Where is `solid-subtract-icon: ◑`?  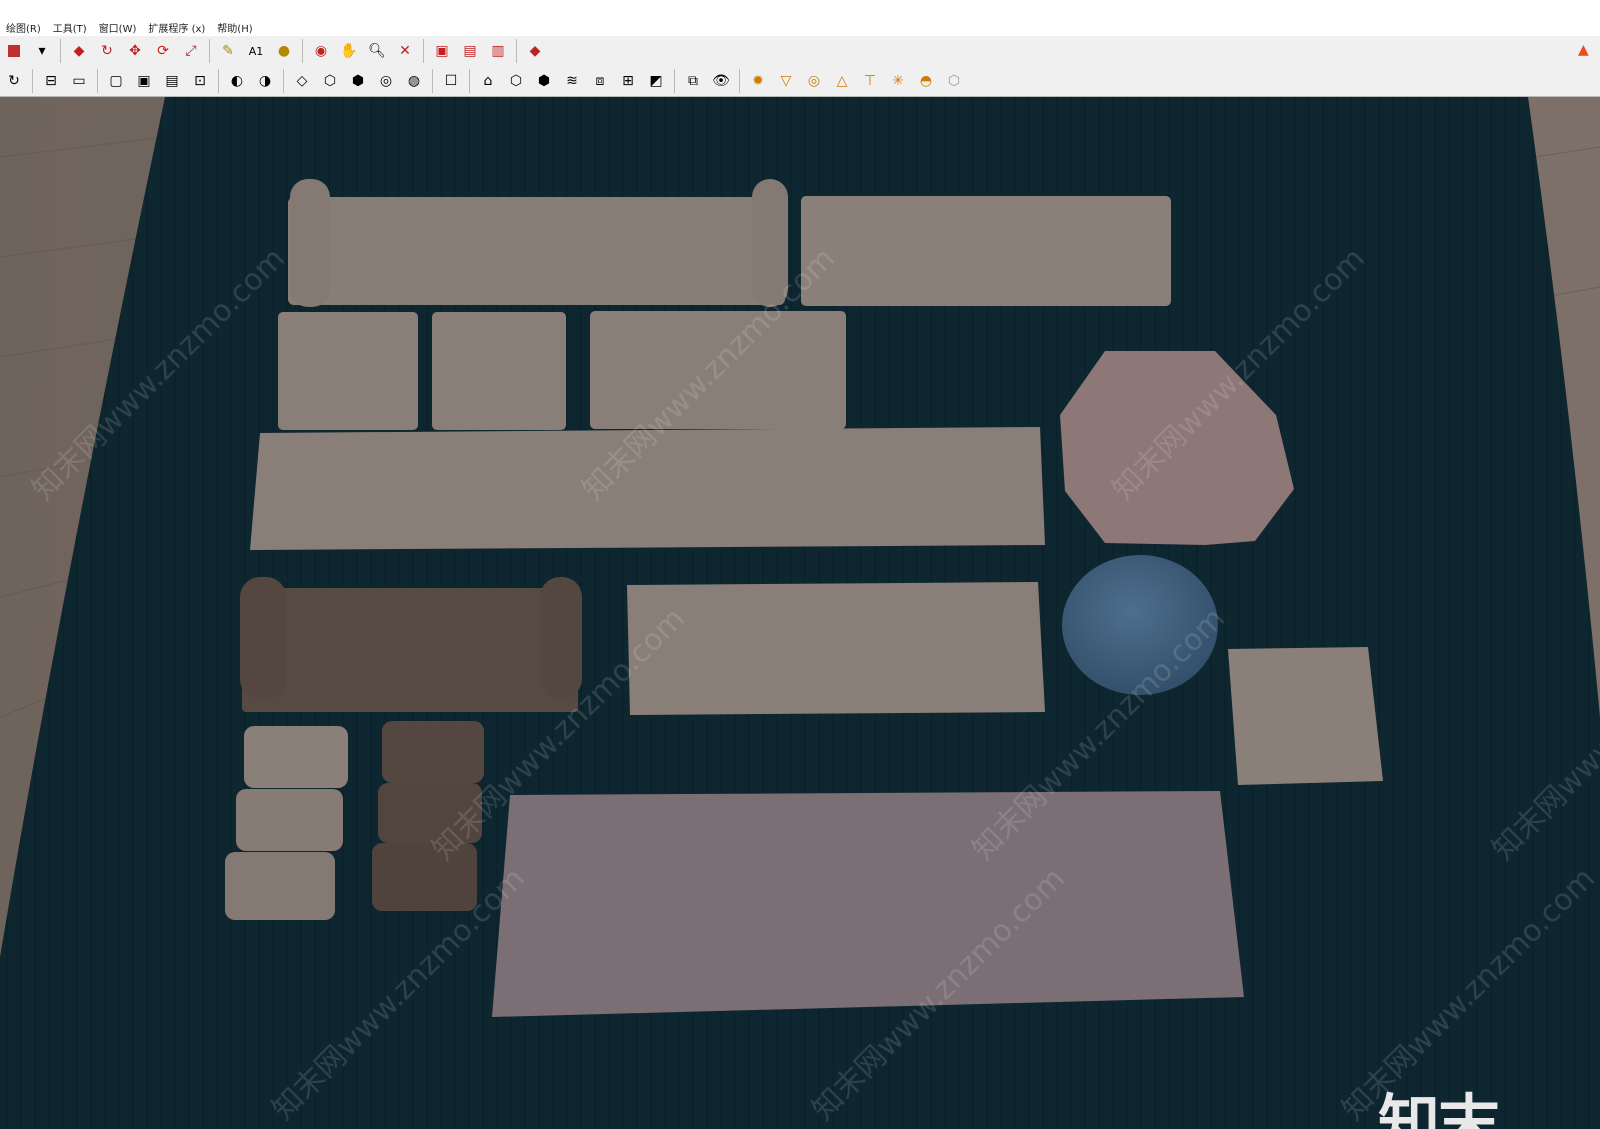
solid-subtract-icon: ◑ is located at coordinates (265, 81).